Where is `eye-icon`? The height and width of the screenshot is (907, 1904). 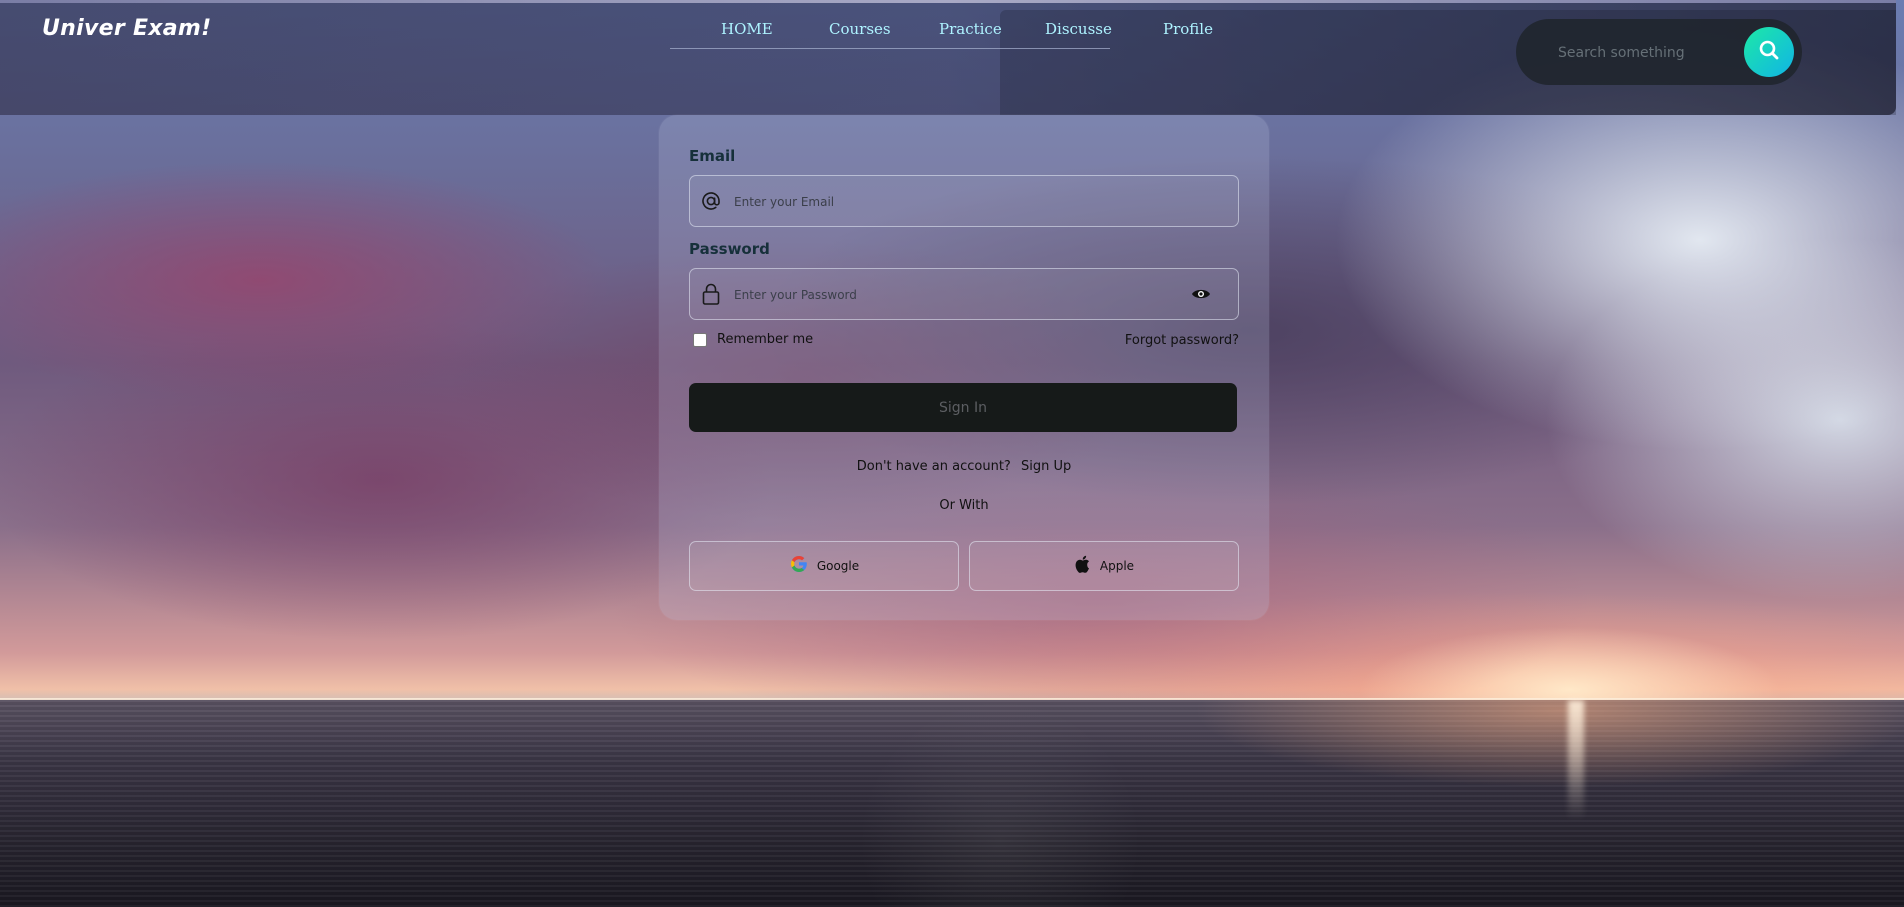 eye-icon is located at coordinates (1201, 294).